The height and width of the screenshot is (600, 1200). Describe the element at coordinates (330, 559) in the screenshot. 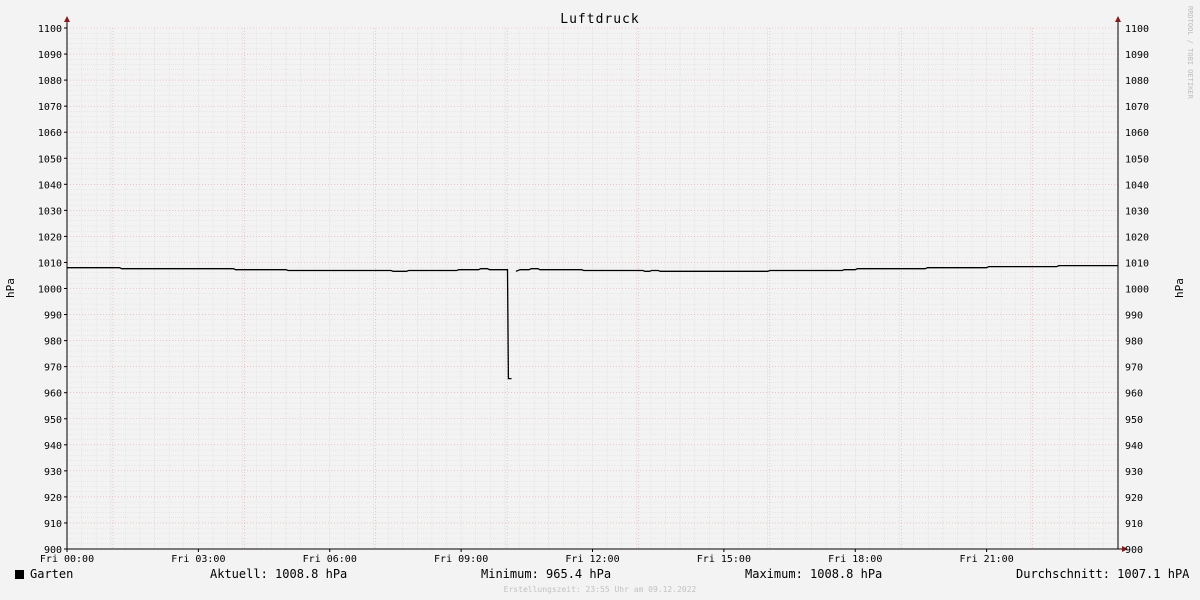

I see `x-tick-label: Fri 06:00` at that location.